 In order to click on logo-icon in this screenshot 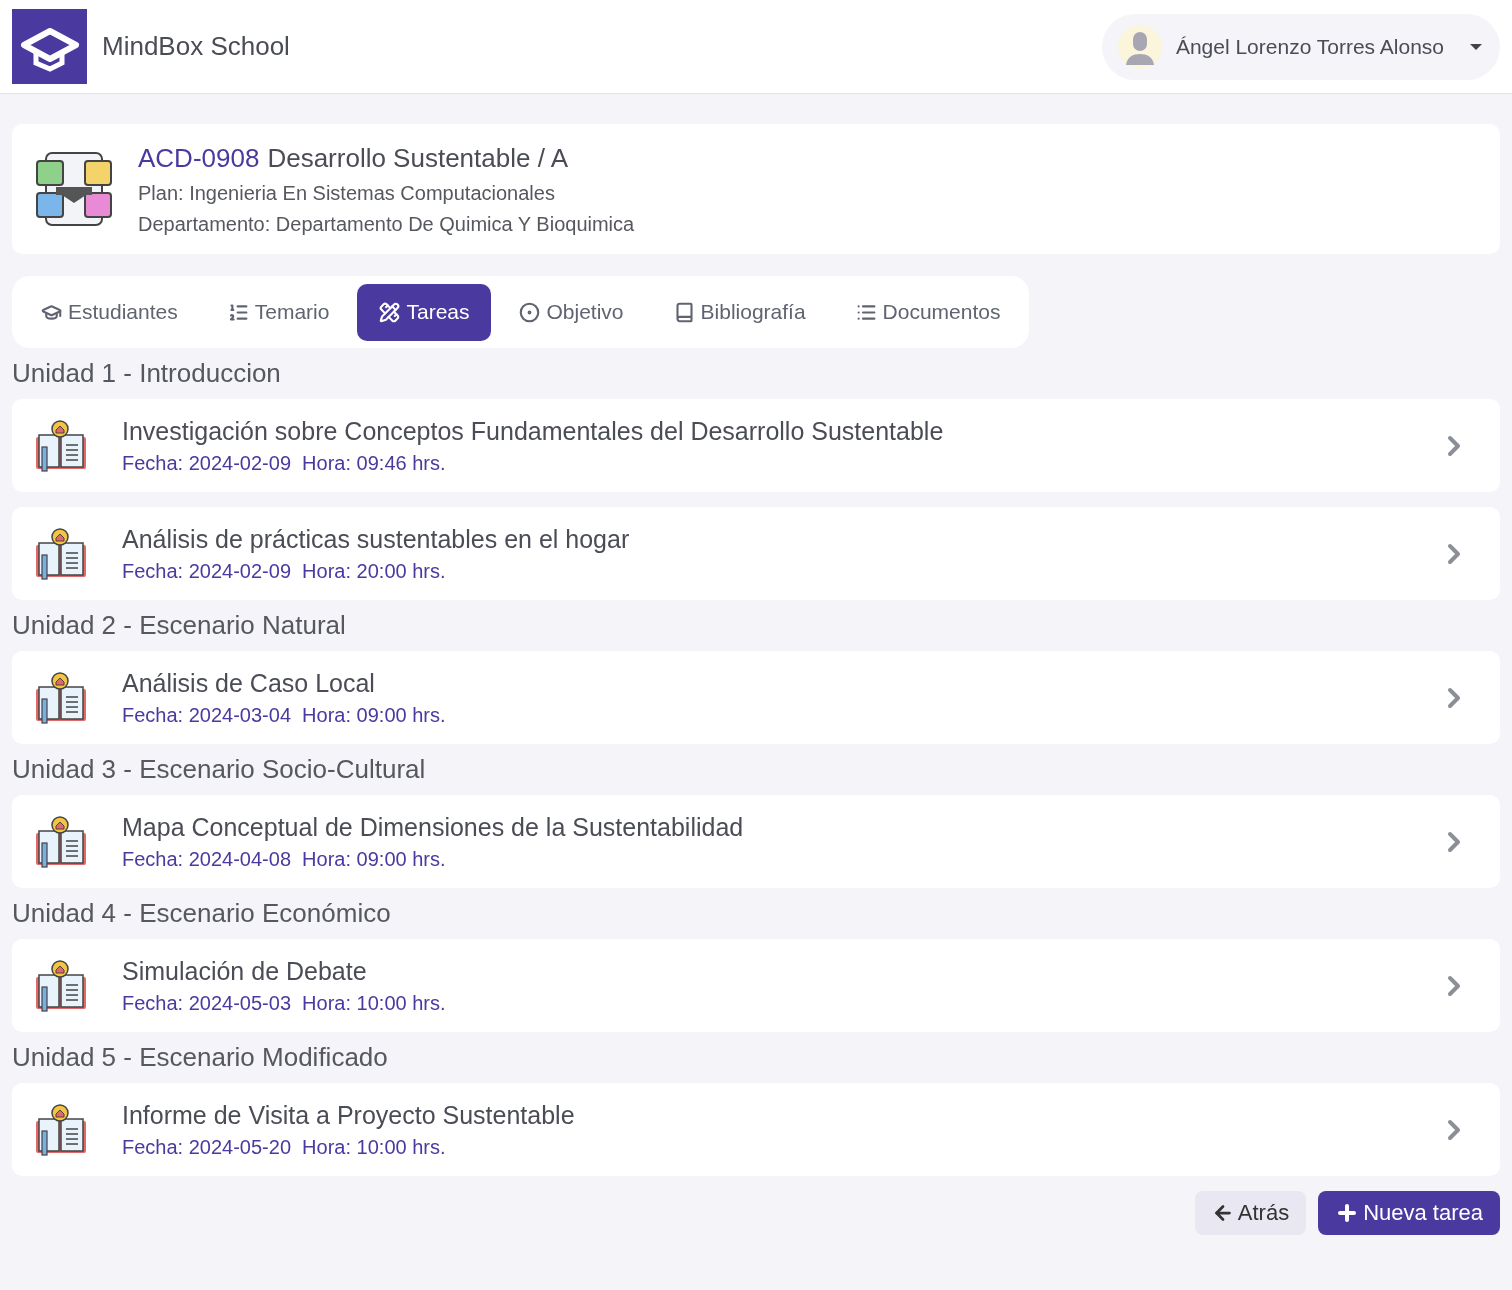, I will do `click(49, 46)`.